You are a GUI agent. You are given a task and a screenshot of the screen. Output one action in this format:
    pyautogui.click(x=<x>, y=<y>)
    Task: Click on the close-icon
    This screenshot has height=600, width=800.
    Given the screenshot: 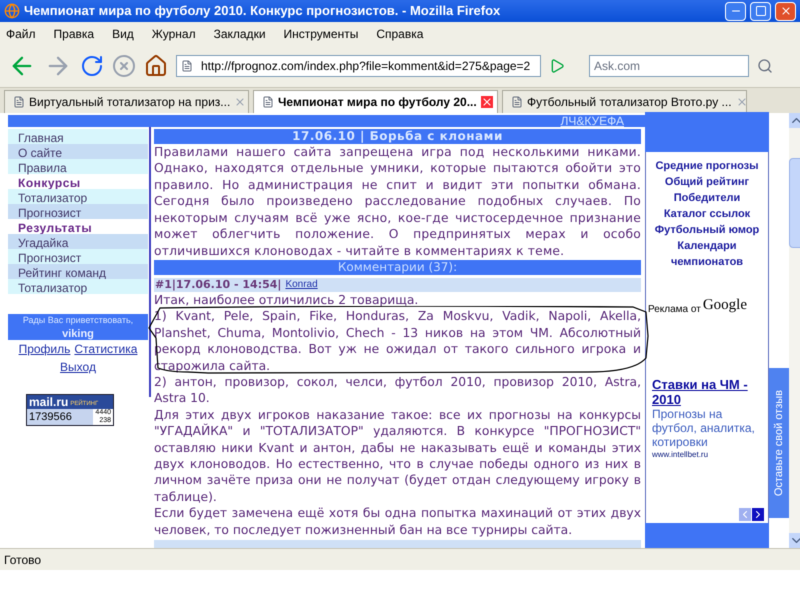 What is the action you would take?
    pyautogui.click(x=786, y=11)
    